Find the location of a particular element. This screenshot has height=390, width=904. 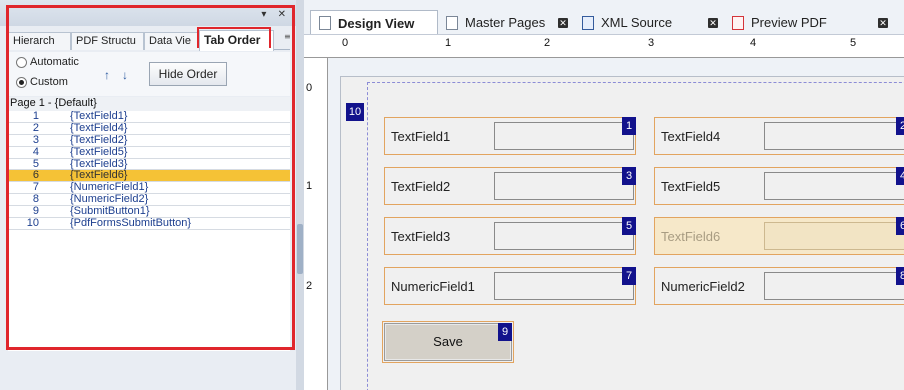

item-number: 5 is located at coordinates (35, 163).